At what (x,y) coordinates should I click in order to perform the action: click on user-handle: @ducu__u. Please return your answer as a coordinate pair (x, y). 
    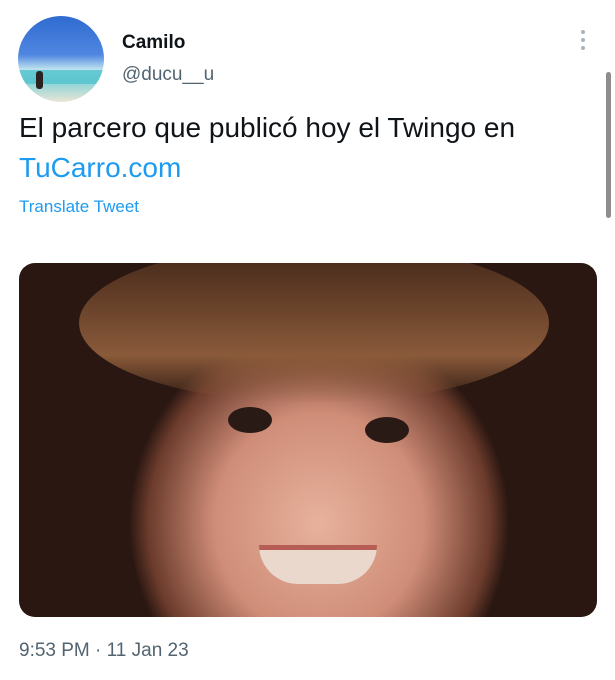
    Looking at the image, I should click on (168, 75).